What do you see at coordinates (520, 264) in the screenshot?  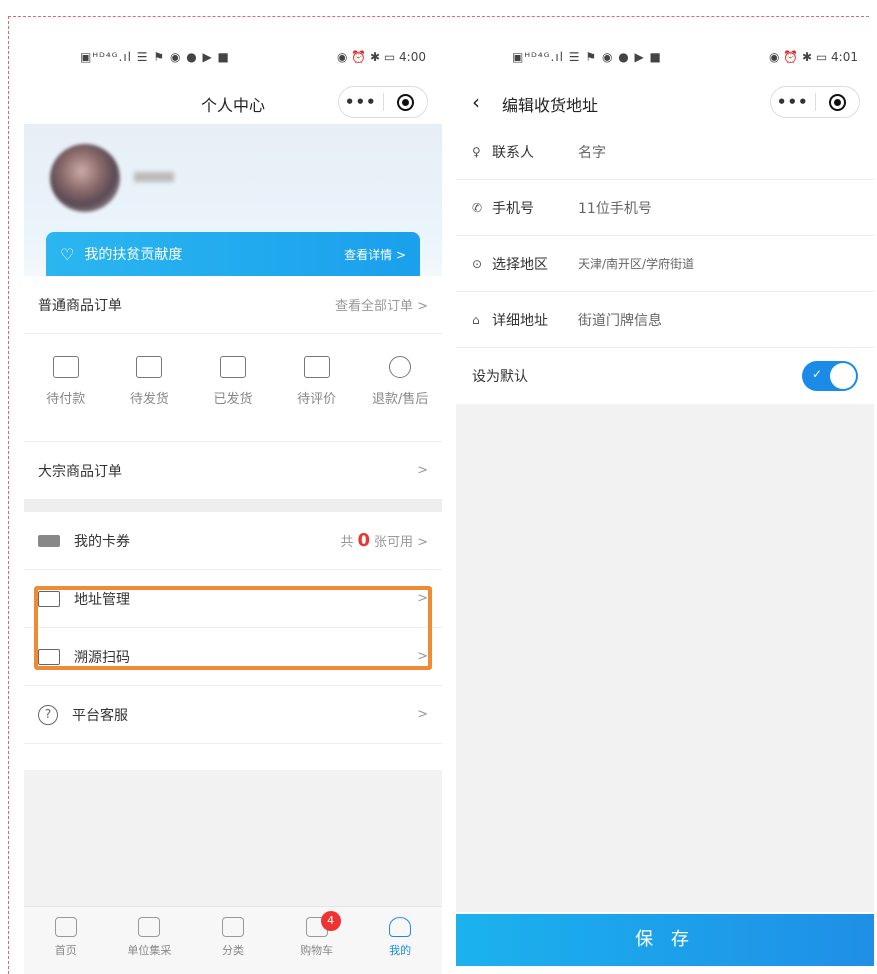 I see `region-label: 选择地区` at bounding box center [520, 264].